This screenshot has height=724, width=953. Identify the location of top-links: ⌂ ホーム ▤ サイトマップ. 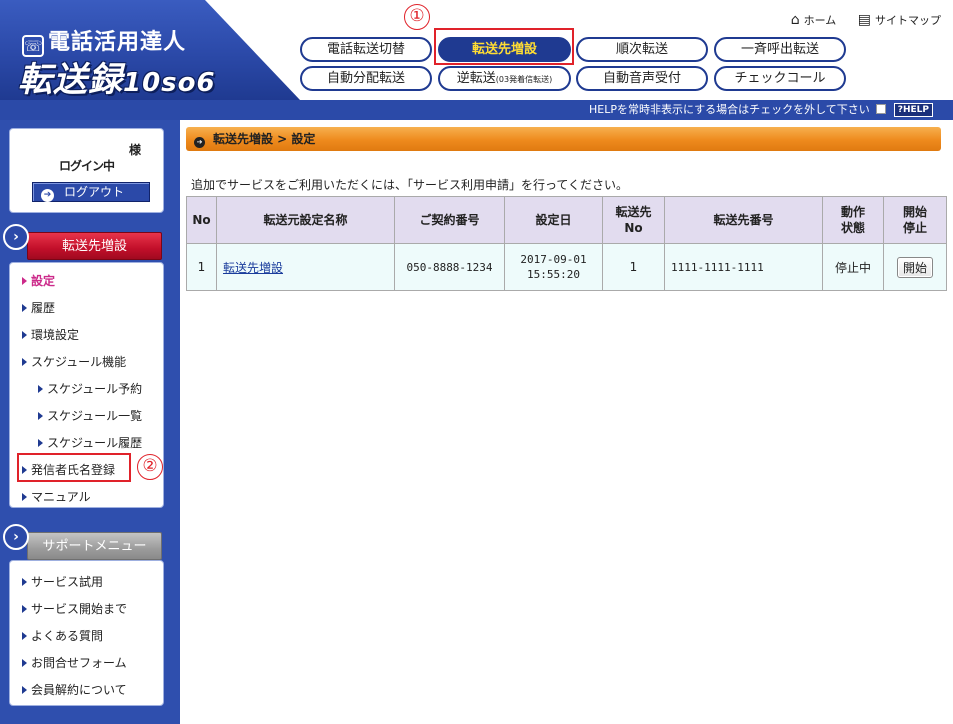
(857, 20).